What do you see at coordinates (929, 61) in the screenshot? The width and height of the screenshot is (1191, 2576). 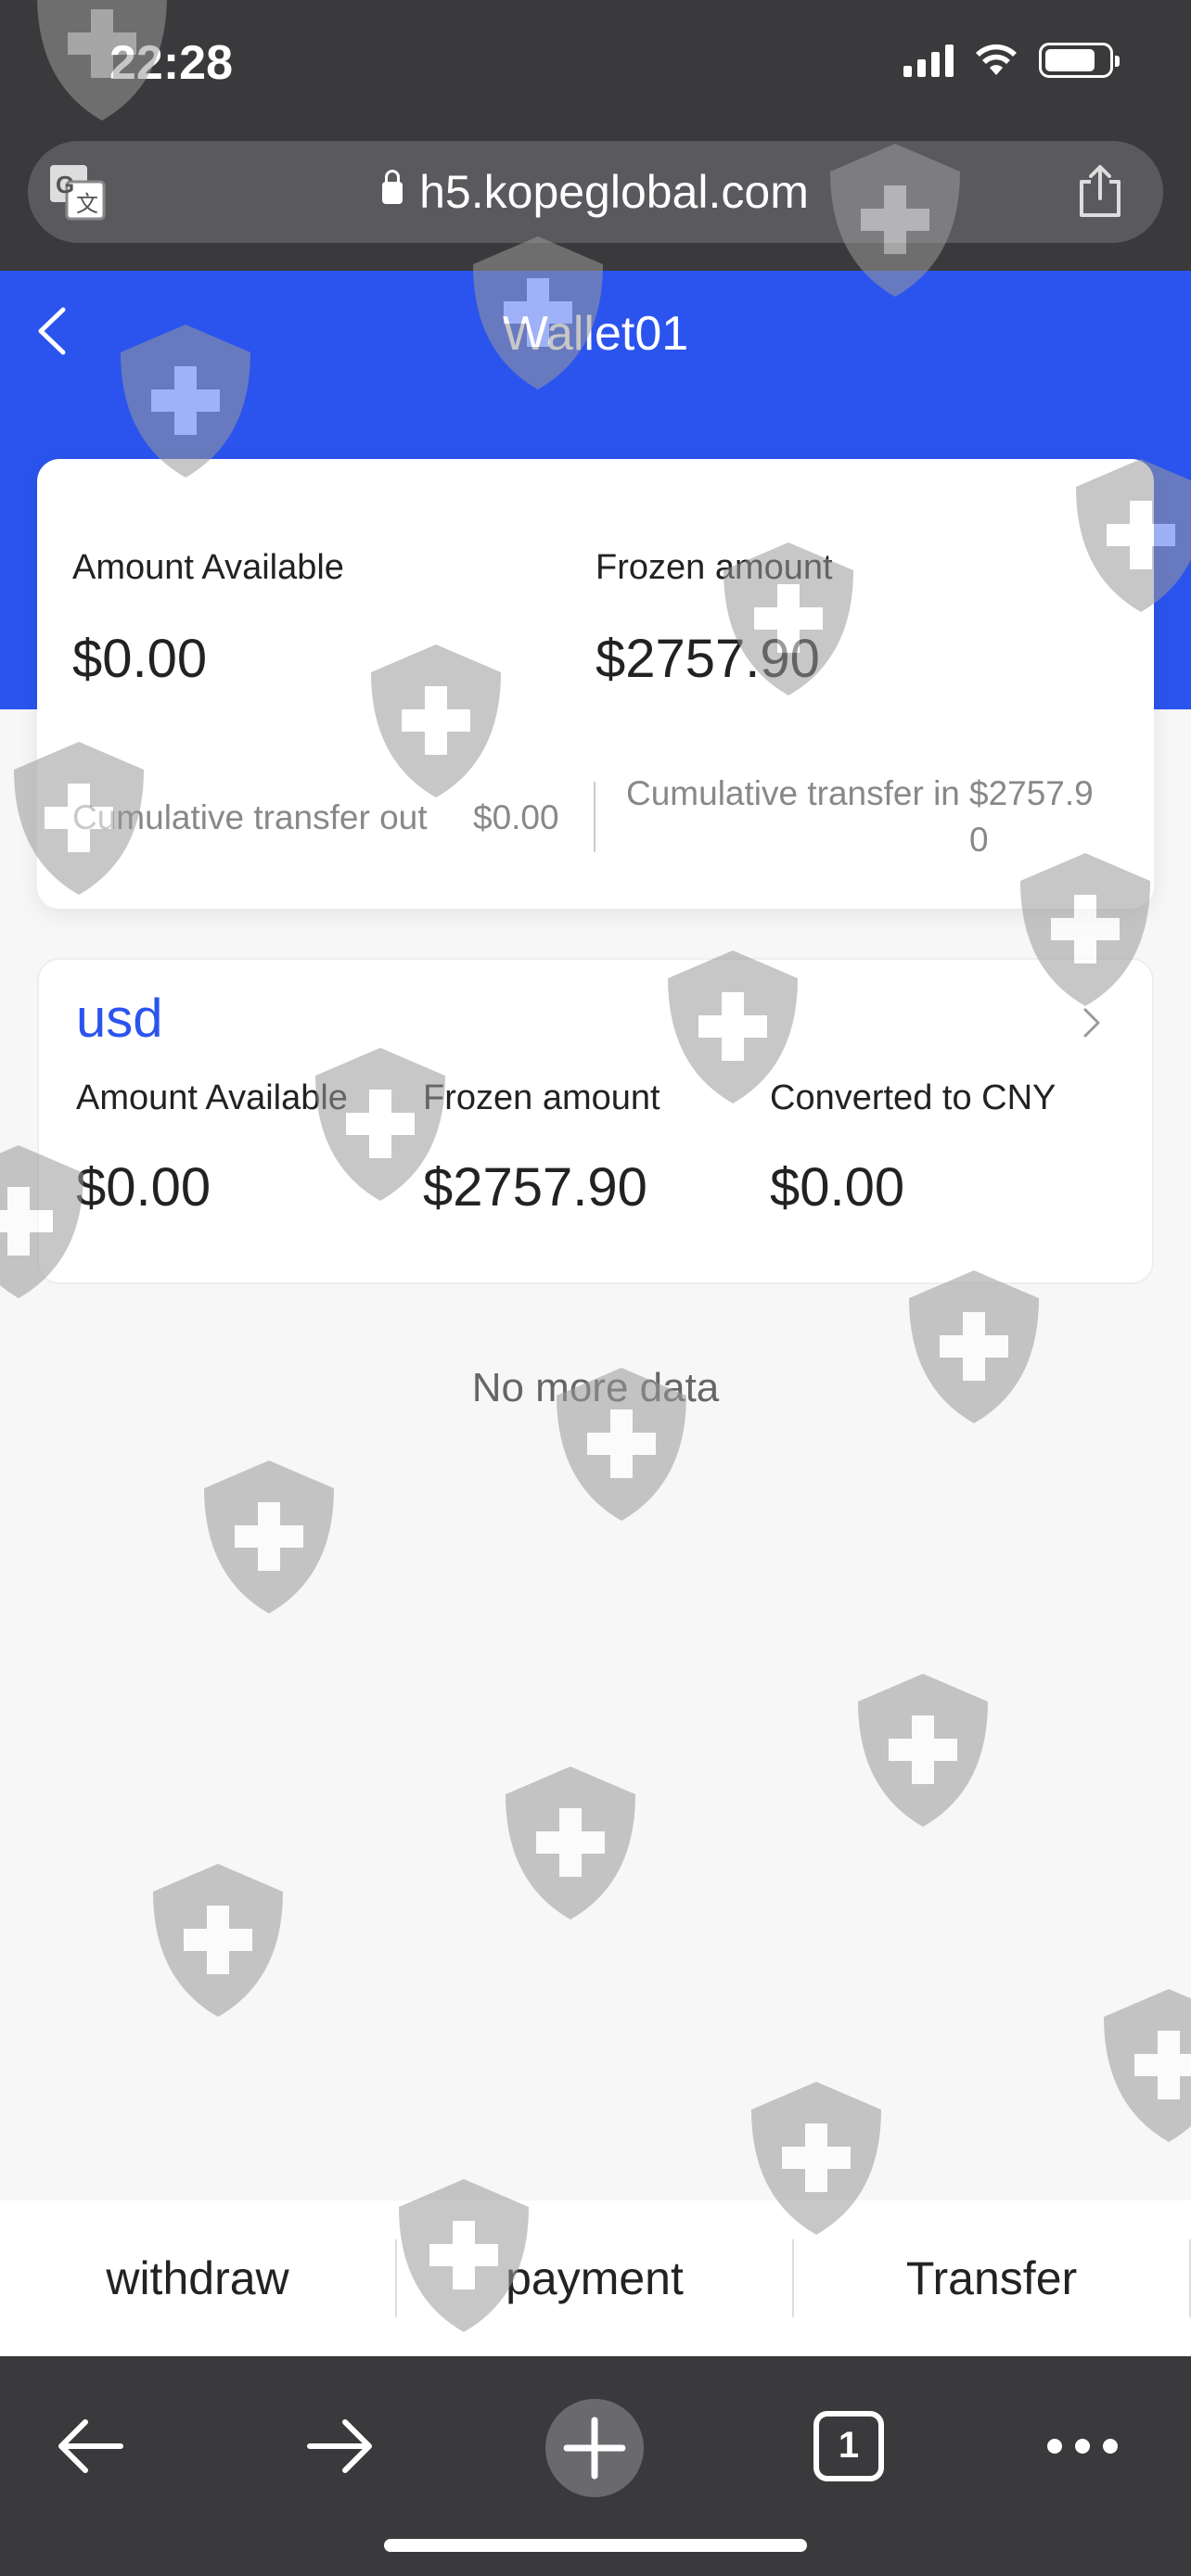 I see `cellular-signal-icon` at bounding box center [929, 61].